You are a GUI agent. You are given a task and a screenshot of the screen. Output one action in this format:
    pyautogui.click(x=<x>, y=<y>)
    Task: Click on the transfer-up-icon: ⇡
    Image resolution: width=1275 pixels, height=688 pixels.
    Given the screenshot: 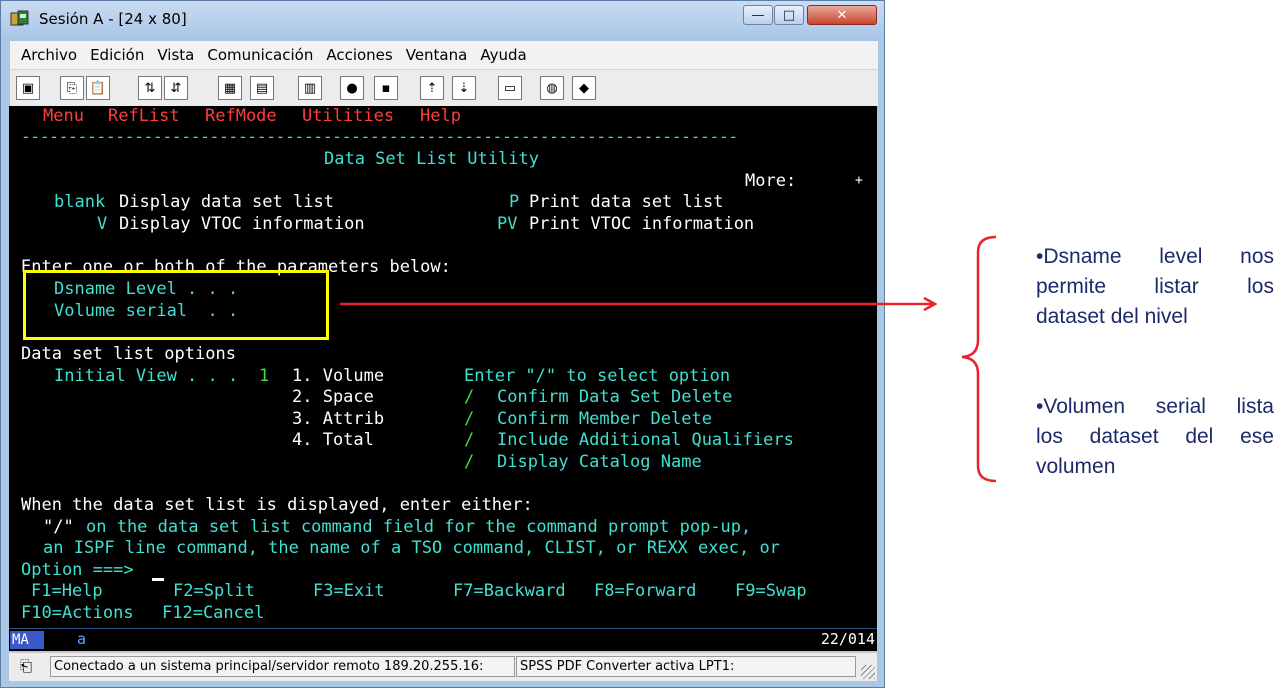 What is the action you would take?
    pyautogui.click(x=432, y=88)
    